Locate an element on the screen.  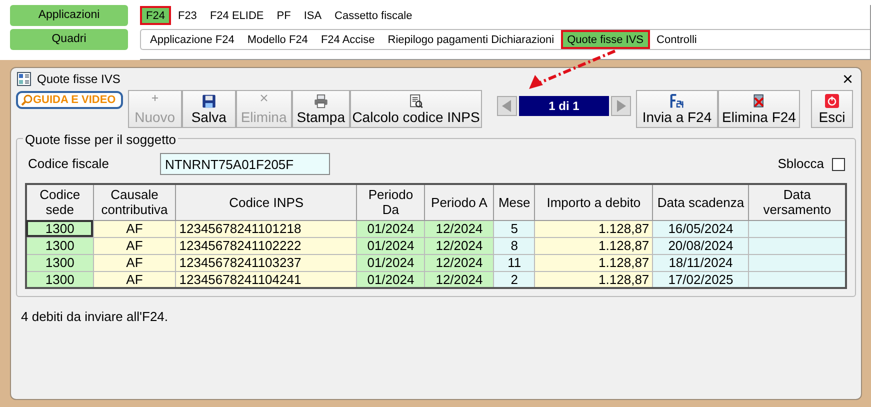
unlock-checkbox is located at coordinates (838, 164).